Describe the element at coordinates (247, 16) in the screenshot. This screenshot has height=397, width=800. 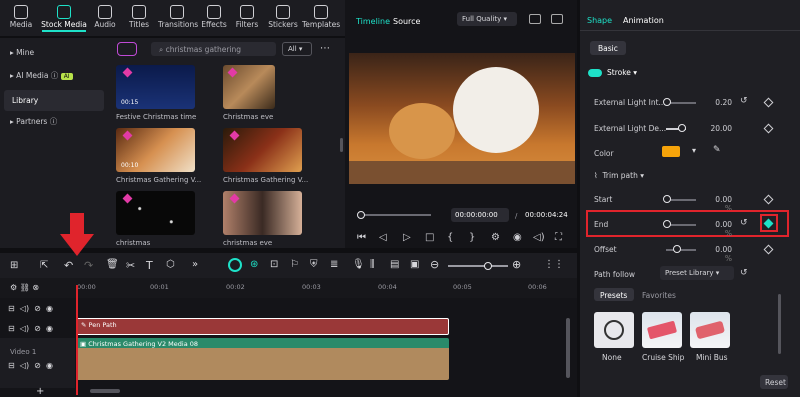
I see `toolbar-filters: Filters` at that location.